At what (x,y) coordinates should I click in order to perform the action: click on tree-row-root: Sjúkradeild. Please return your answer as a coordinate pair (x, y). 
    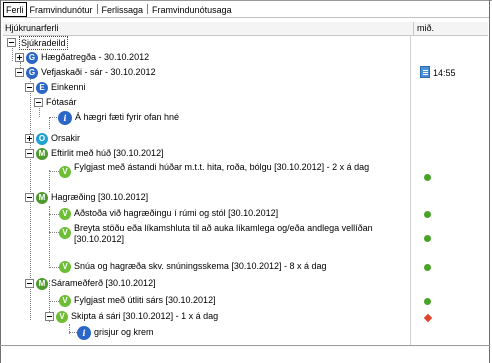
    Looking at the image, I should click on (245, 43).